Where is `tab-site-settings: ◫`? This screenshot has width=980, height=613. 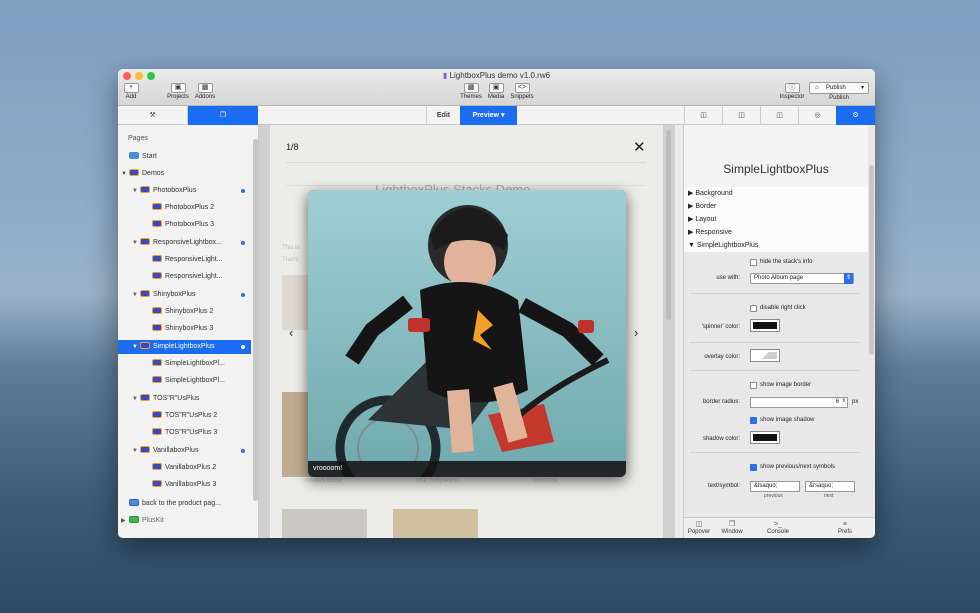
tab-site-settings: ◫ is located at coordinates (779, 115).